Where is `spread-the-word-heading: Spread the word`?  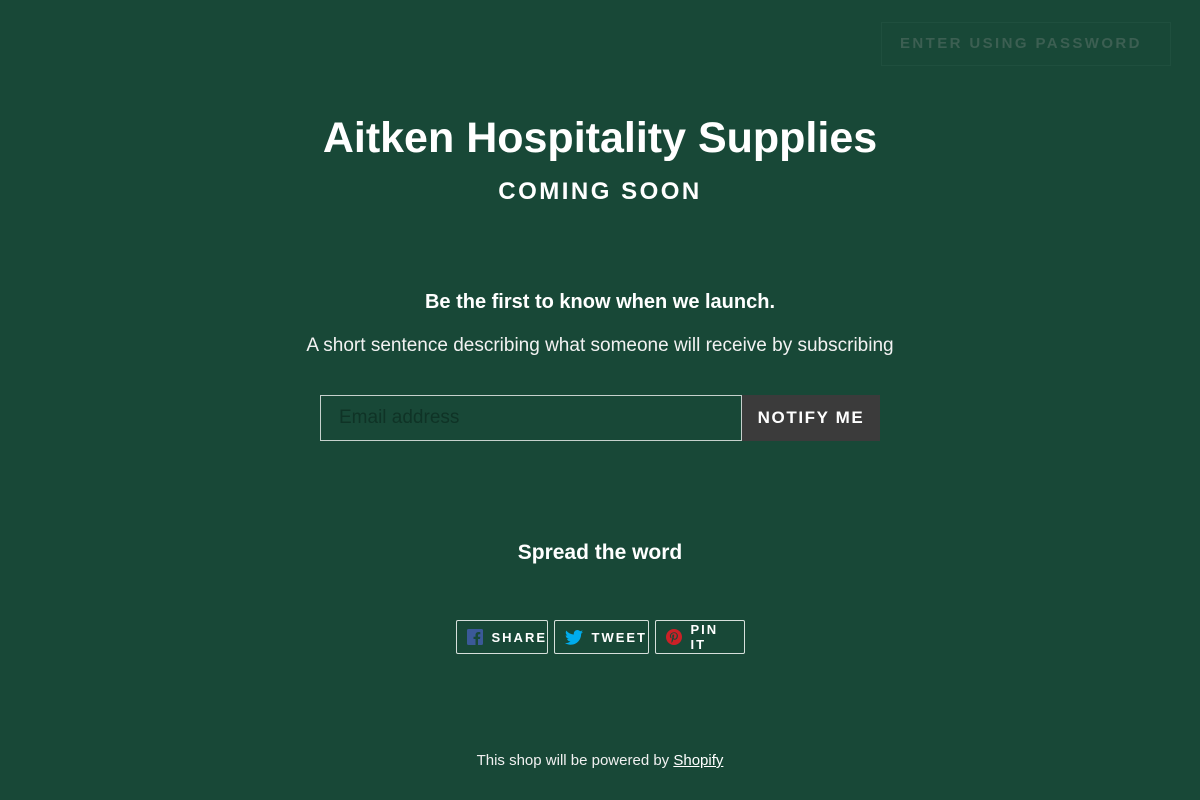
spread-the-word-heading: Spread the word is located at coordinates (600, 552).